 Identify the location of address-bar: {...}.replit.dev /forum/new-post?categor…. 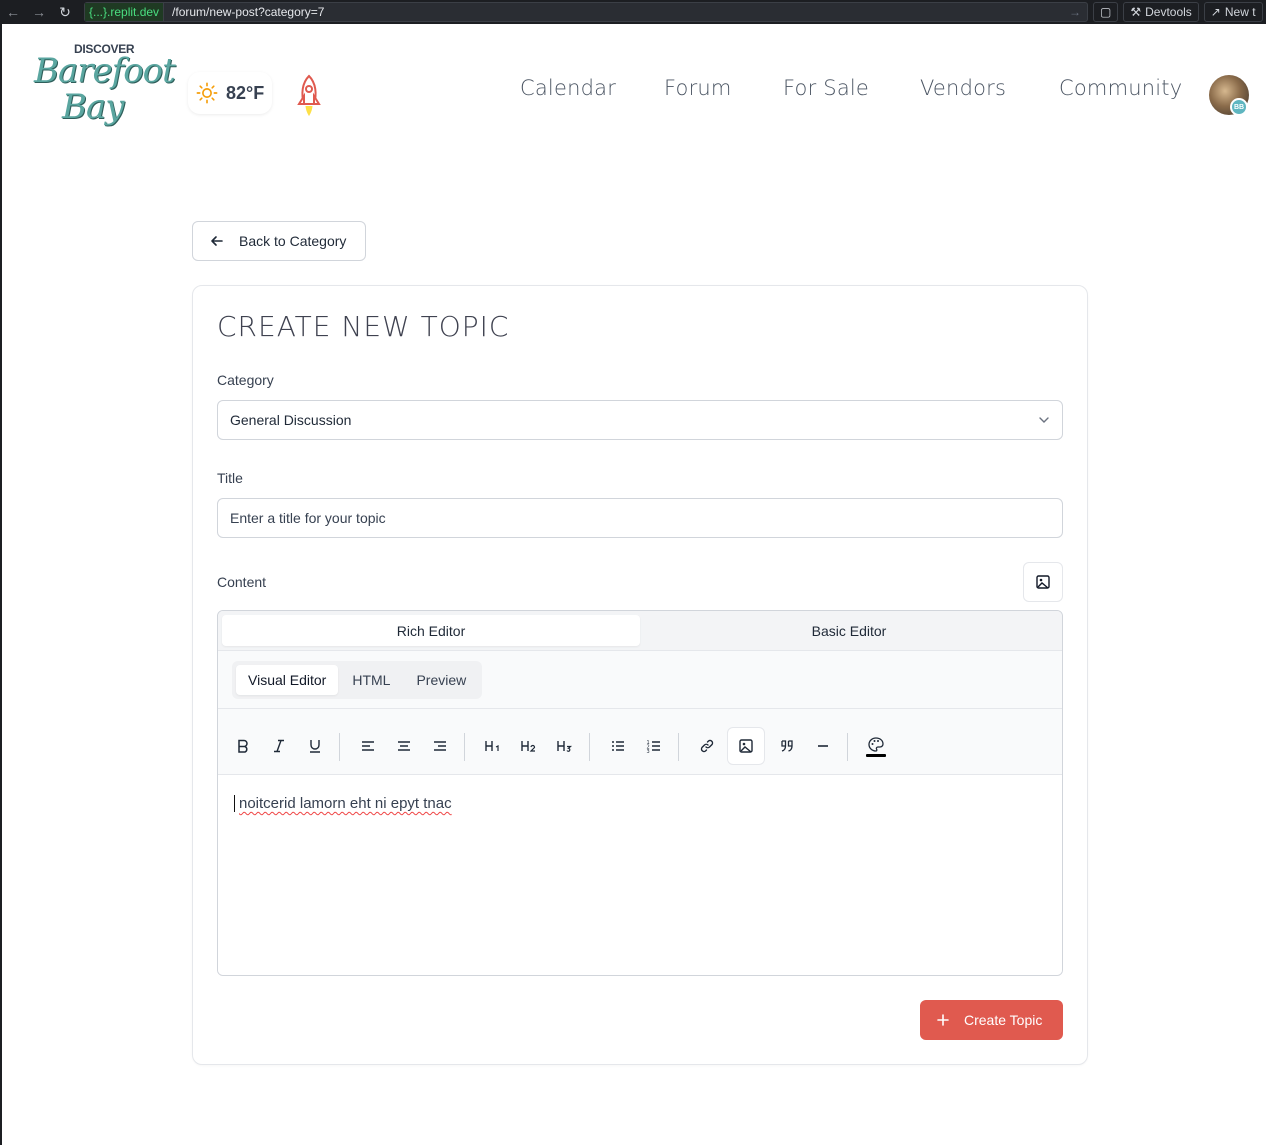
(586, 12).